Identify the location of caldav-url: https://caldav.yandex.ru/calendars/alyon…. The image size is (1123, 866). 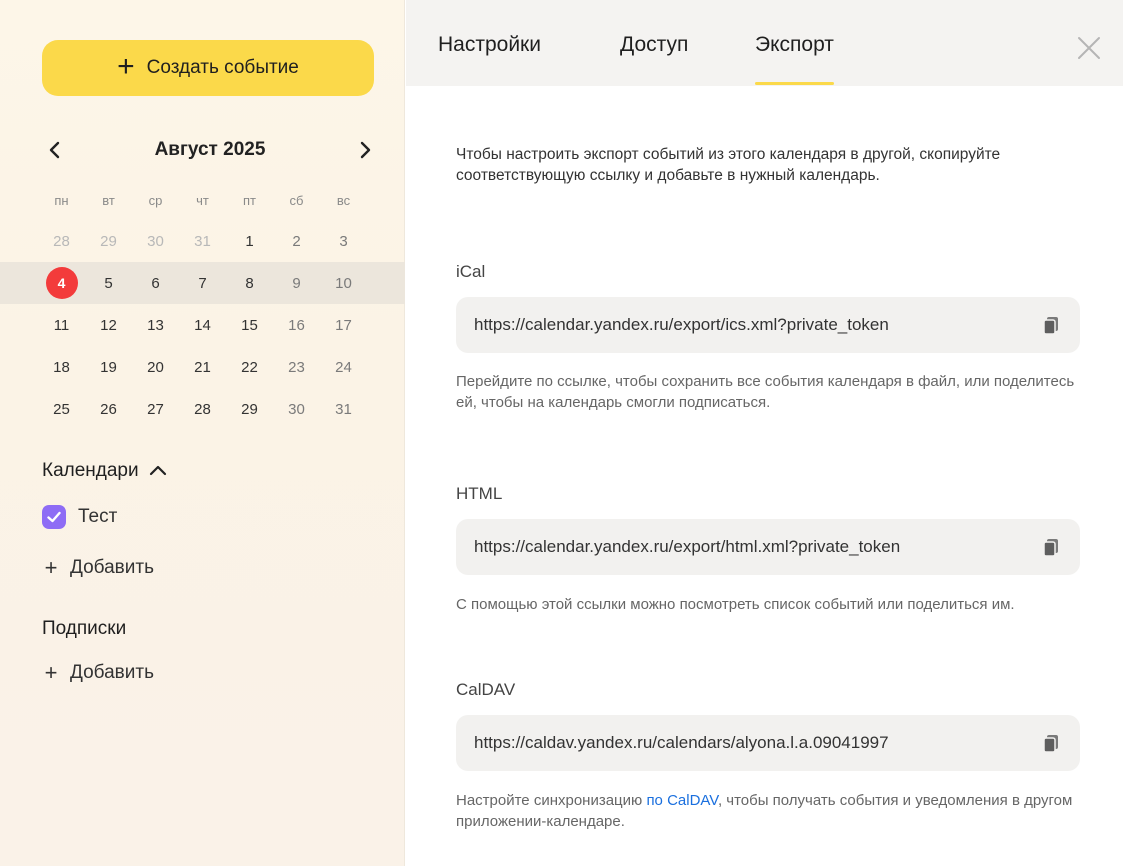
(753, 743).